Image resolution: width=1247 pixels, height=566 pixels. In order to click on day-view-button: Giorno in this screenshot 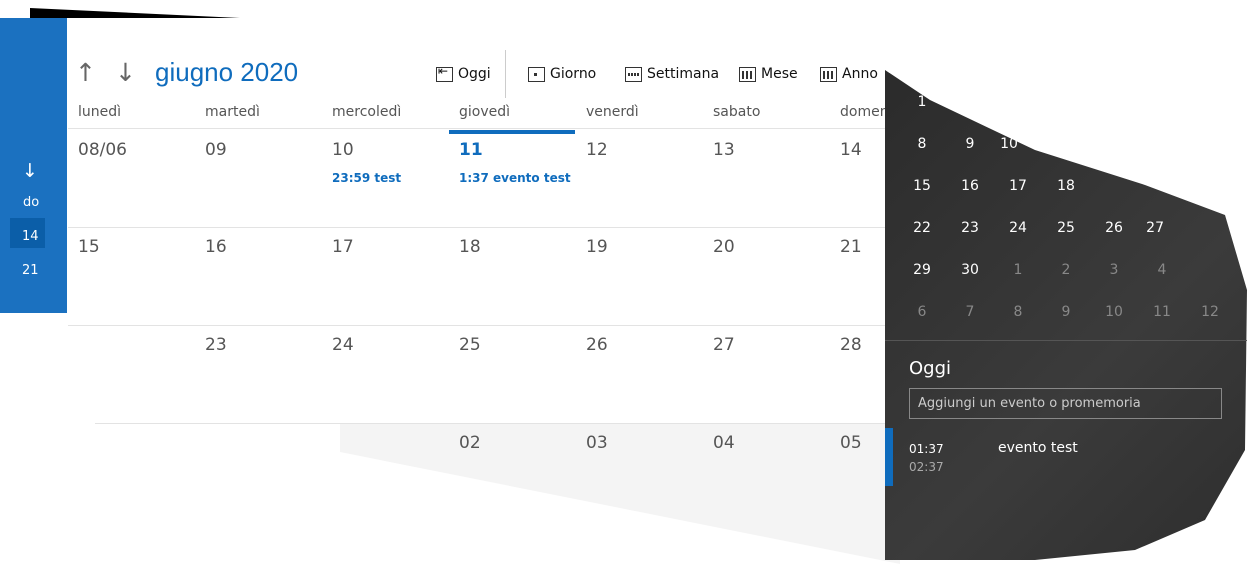, I will do `click(562, 74)`.